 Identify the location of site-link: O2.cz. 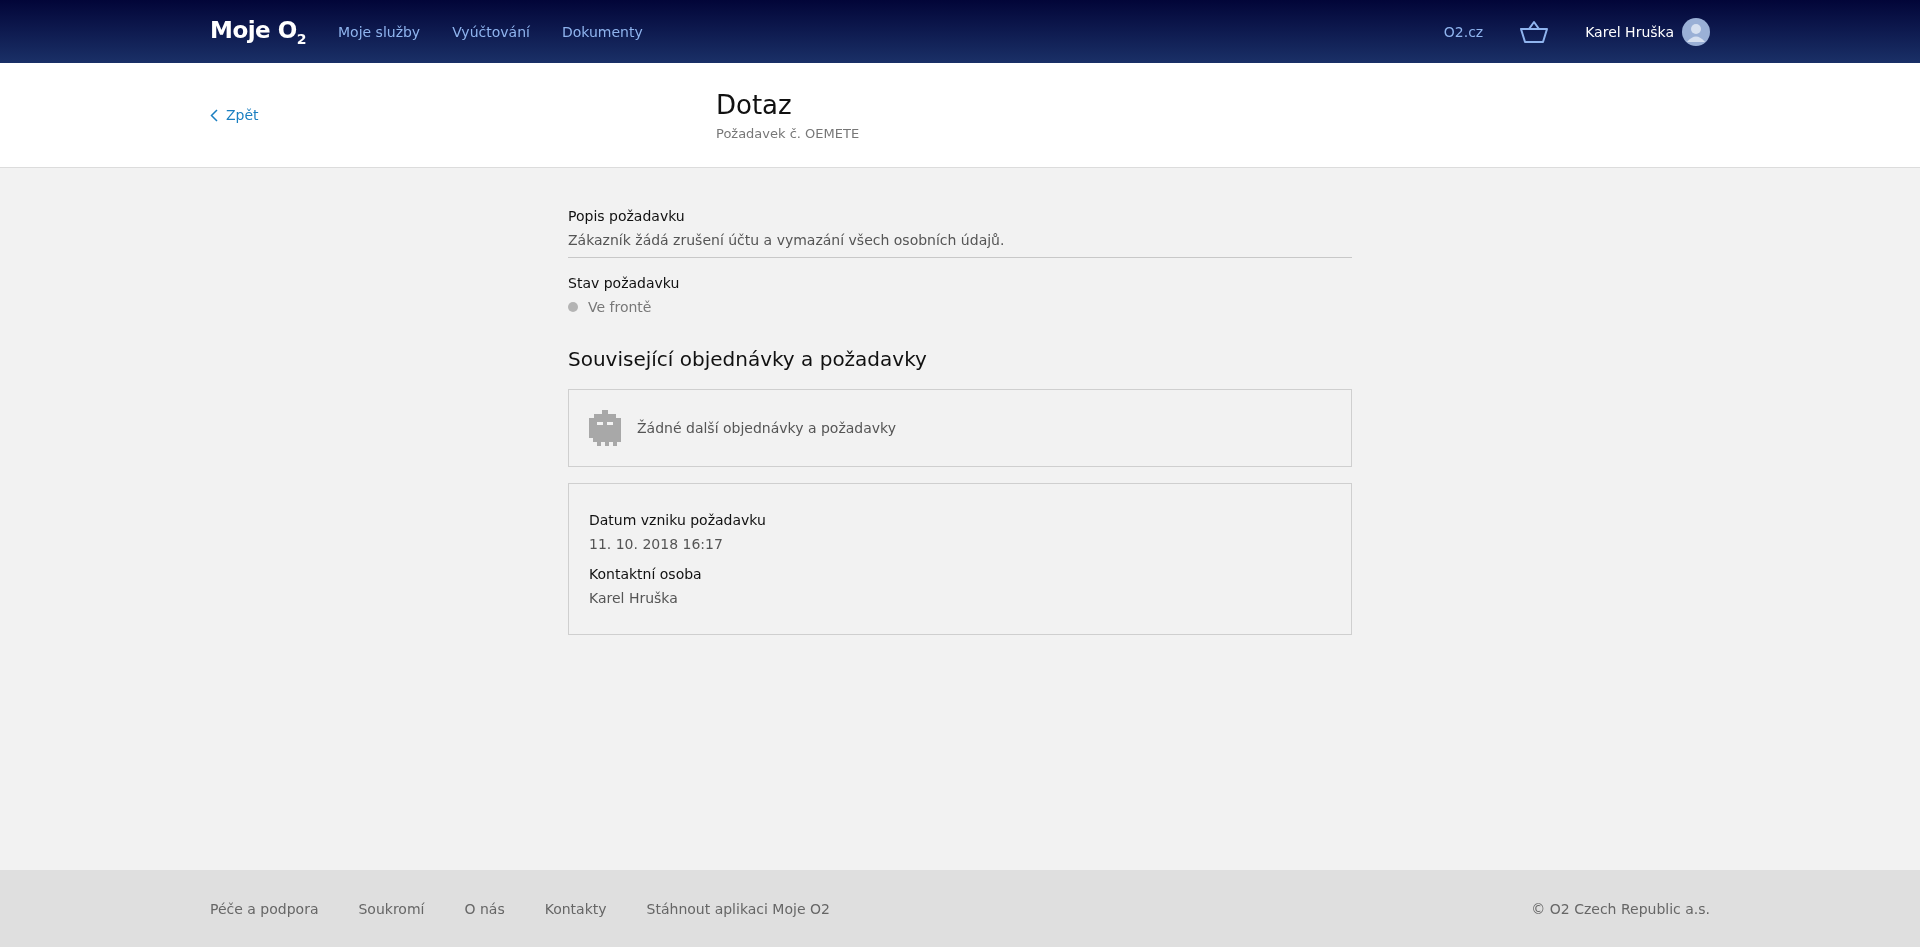
(1463, 31).